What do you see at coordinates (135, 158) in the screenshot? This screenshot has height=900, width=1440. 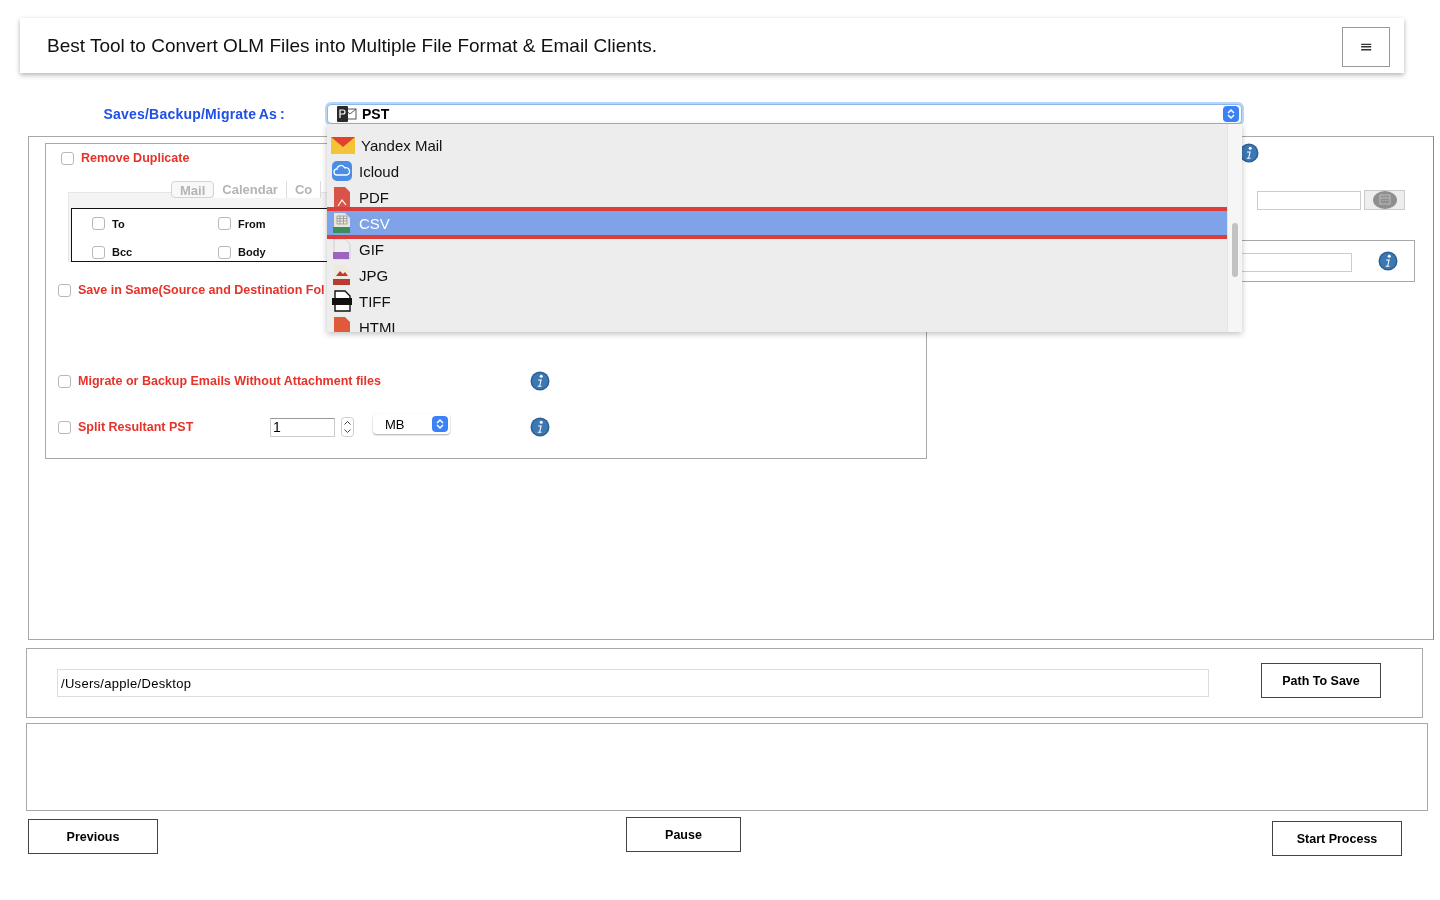 I see `option-label: Remove Duplicate` at bounding box center [135, 158].